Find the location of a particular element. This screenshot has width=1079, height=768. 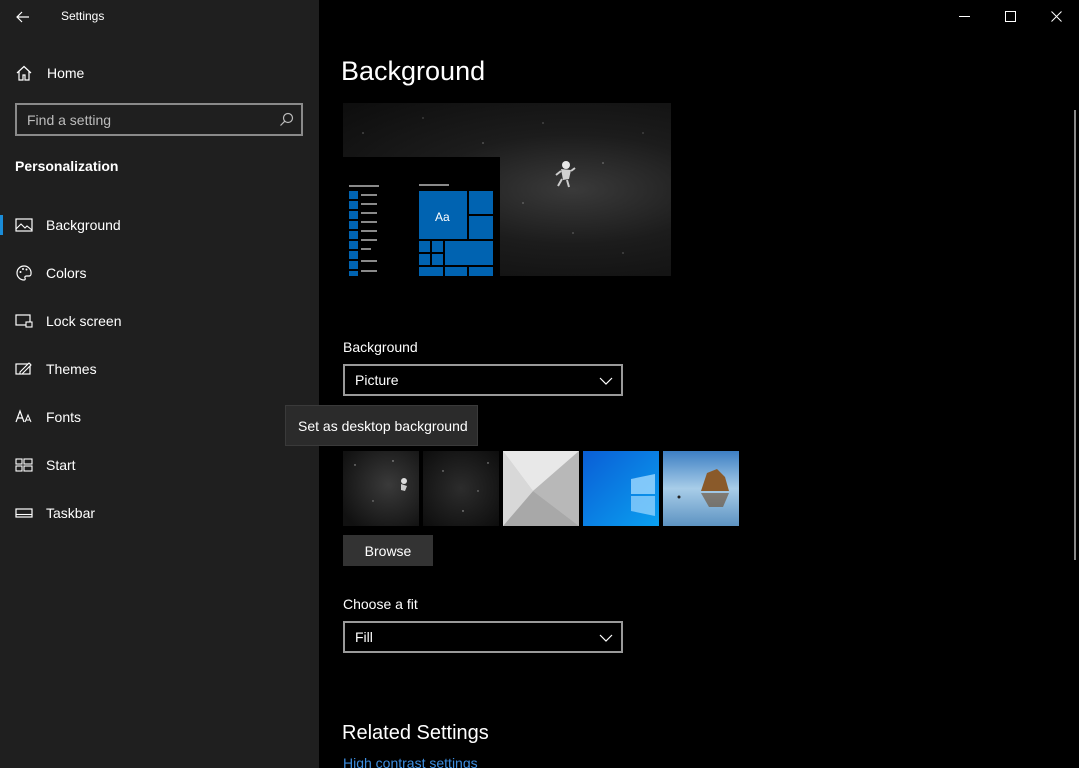

picture-icon is located at coordinates (24, 225).